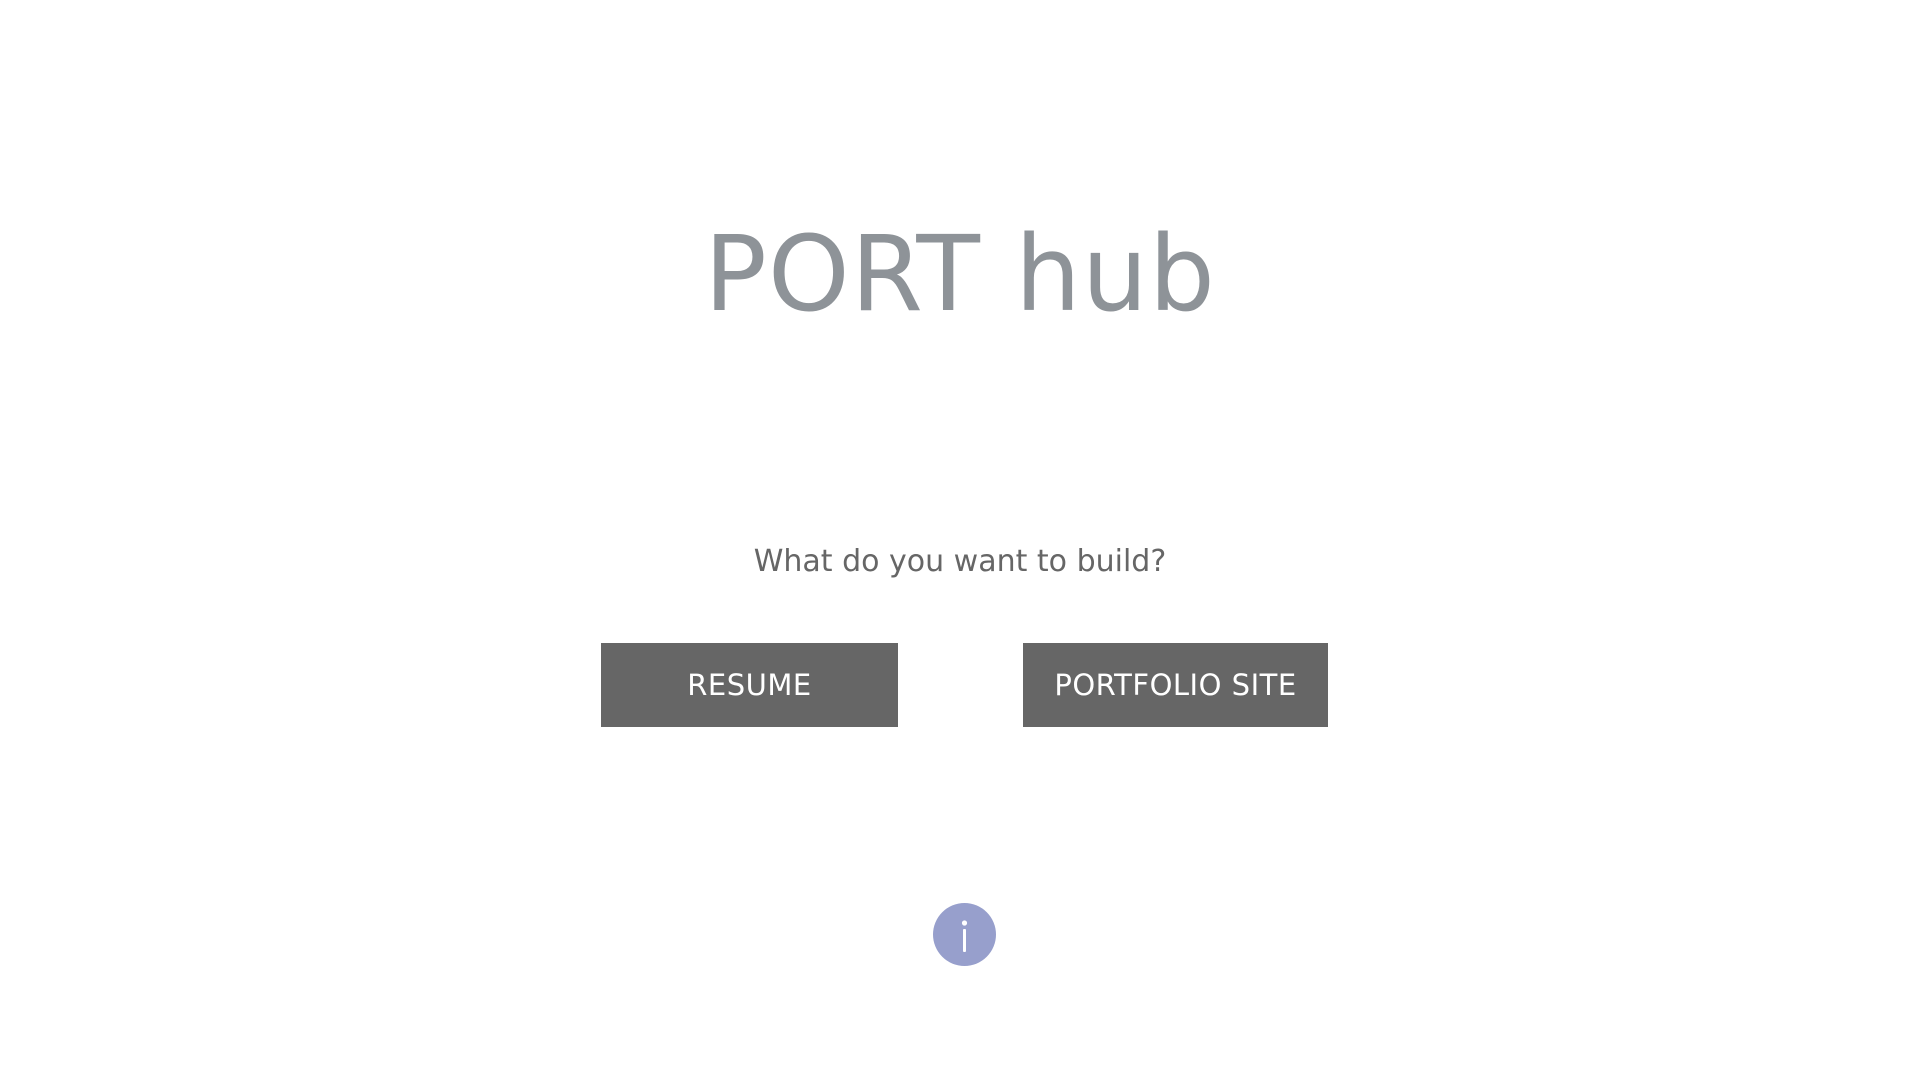 Image resolution: width=1920 pixels, height=1080 pixels. I want to click on info-icon, so click(964, 934).